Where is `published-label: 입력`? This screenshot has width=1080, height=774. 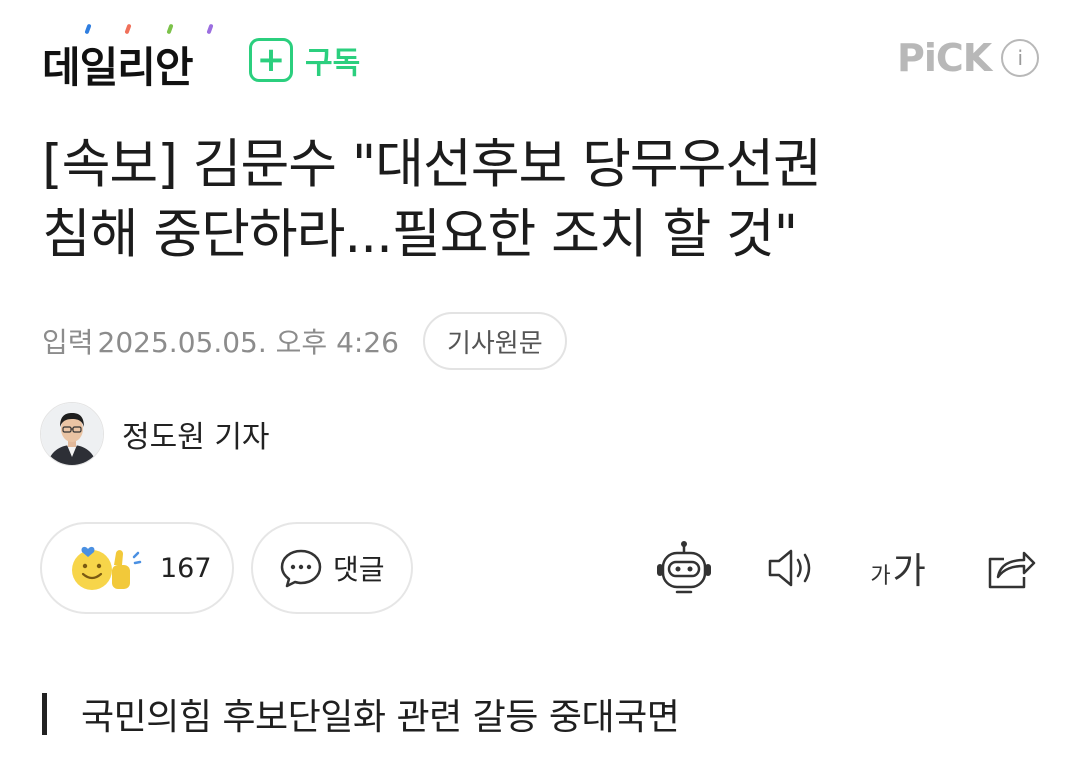 published-label: 입력 is located at coordinates (68, 342).